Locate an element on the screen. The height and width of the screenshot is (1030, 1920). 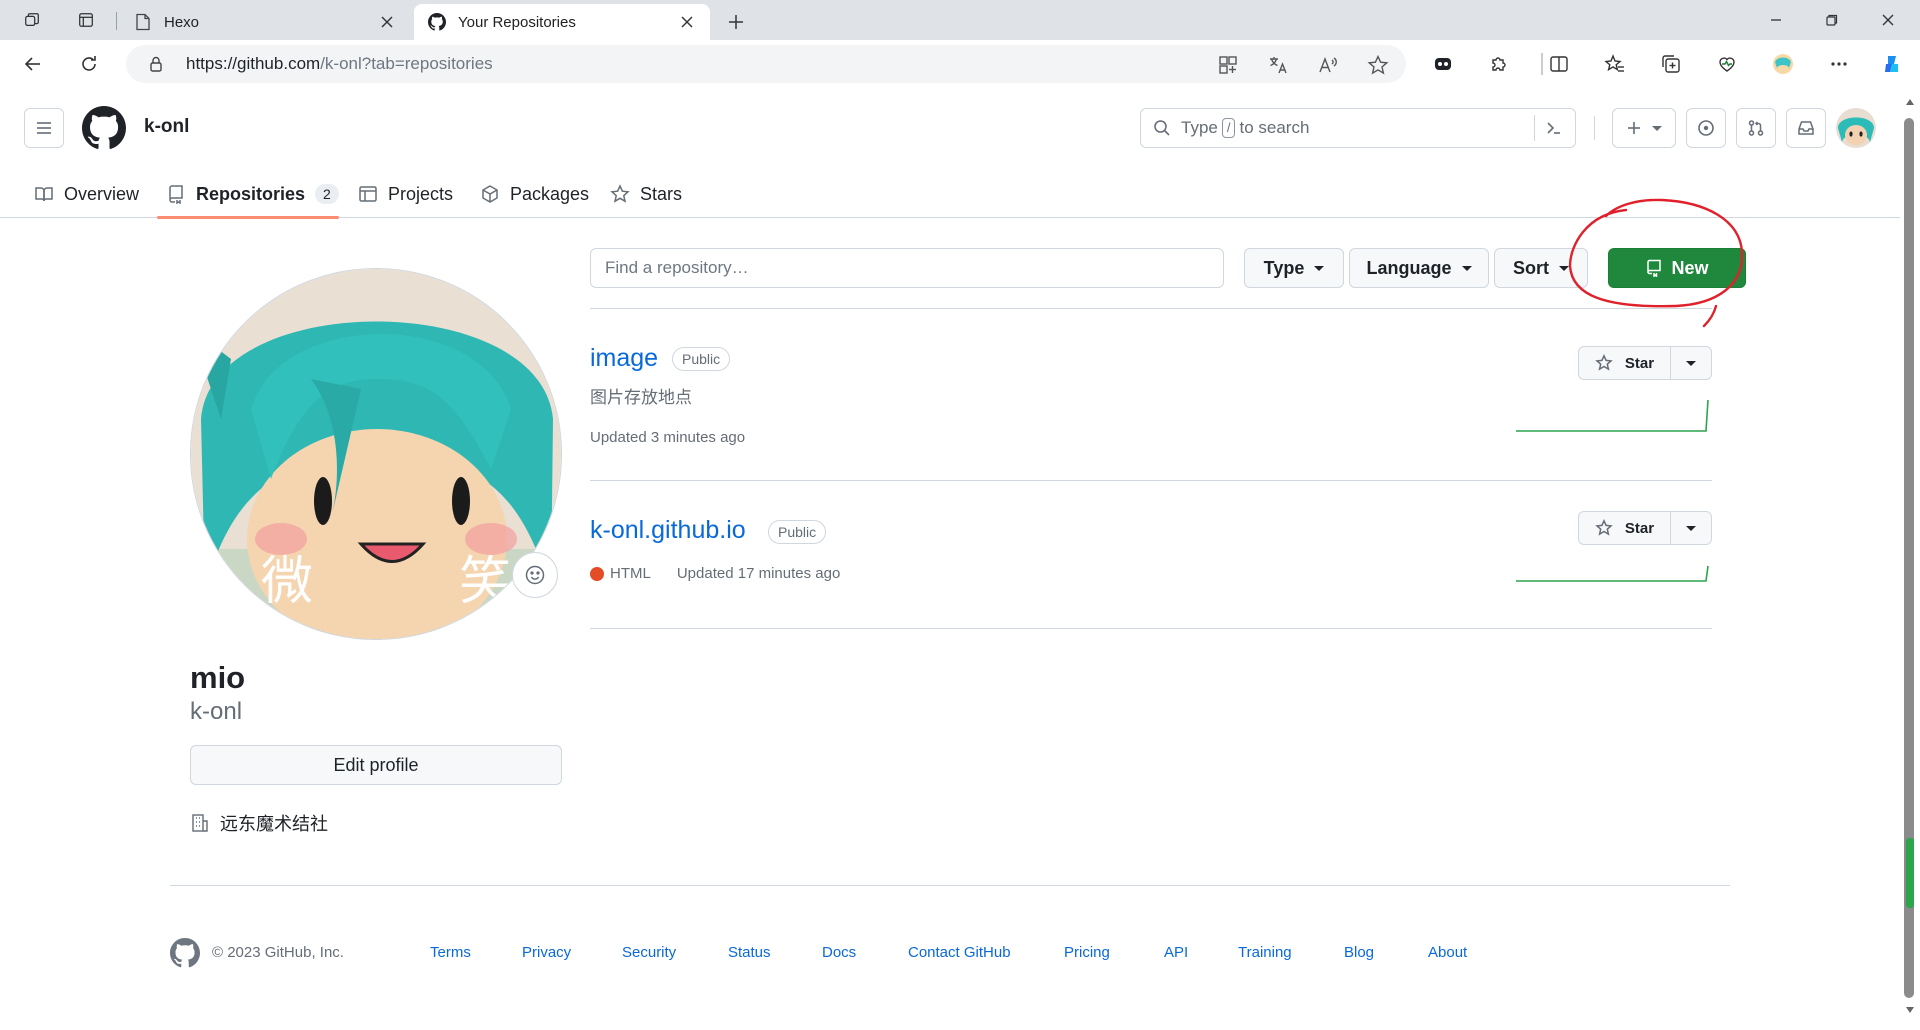
language-filter-button: Language is located at coordinates (1419, 268).